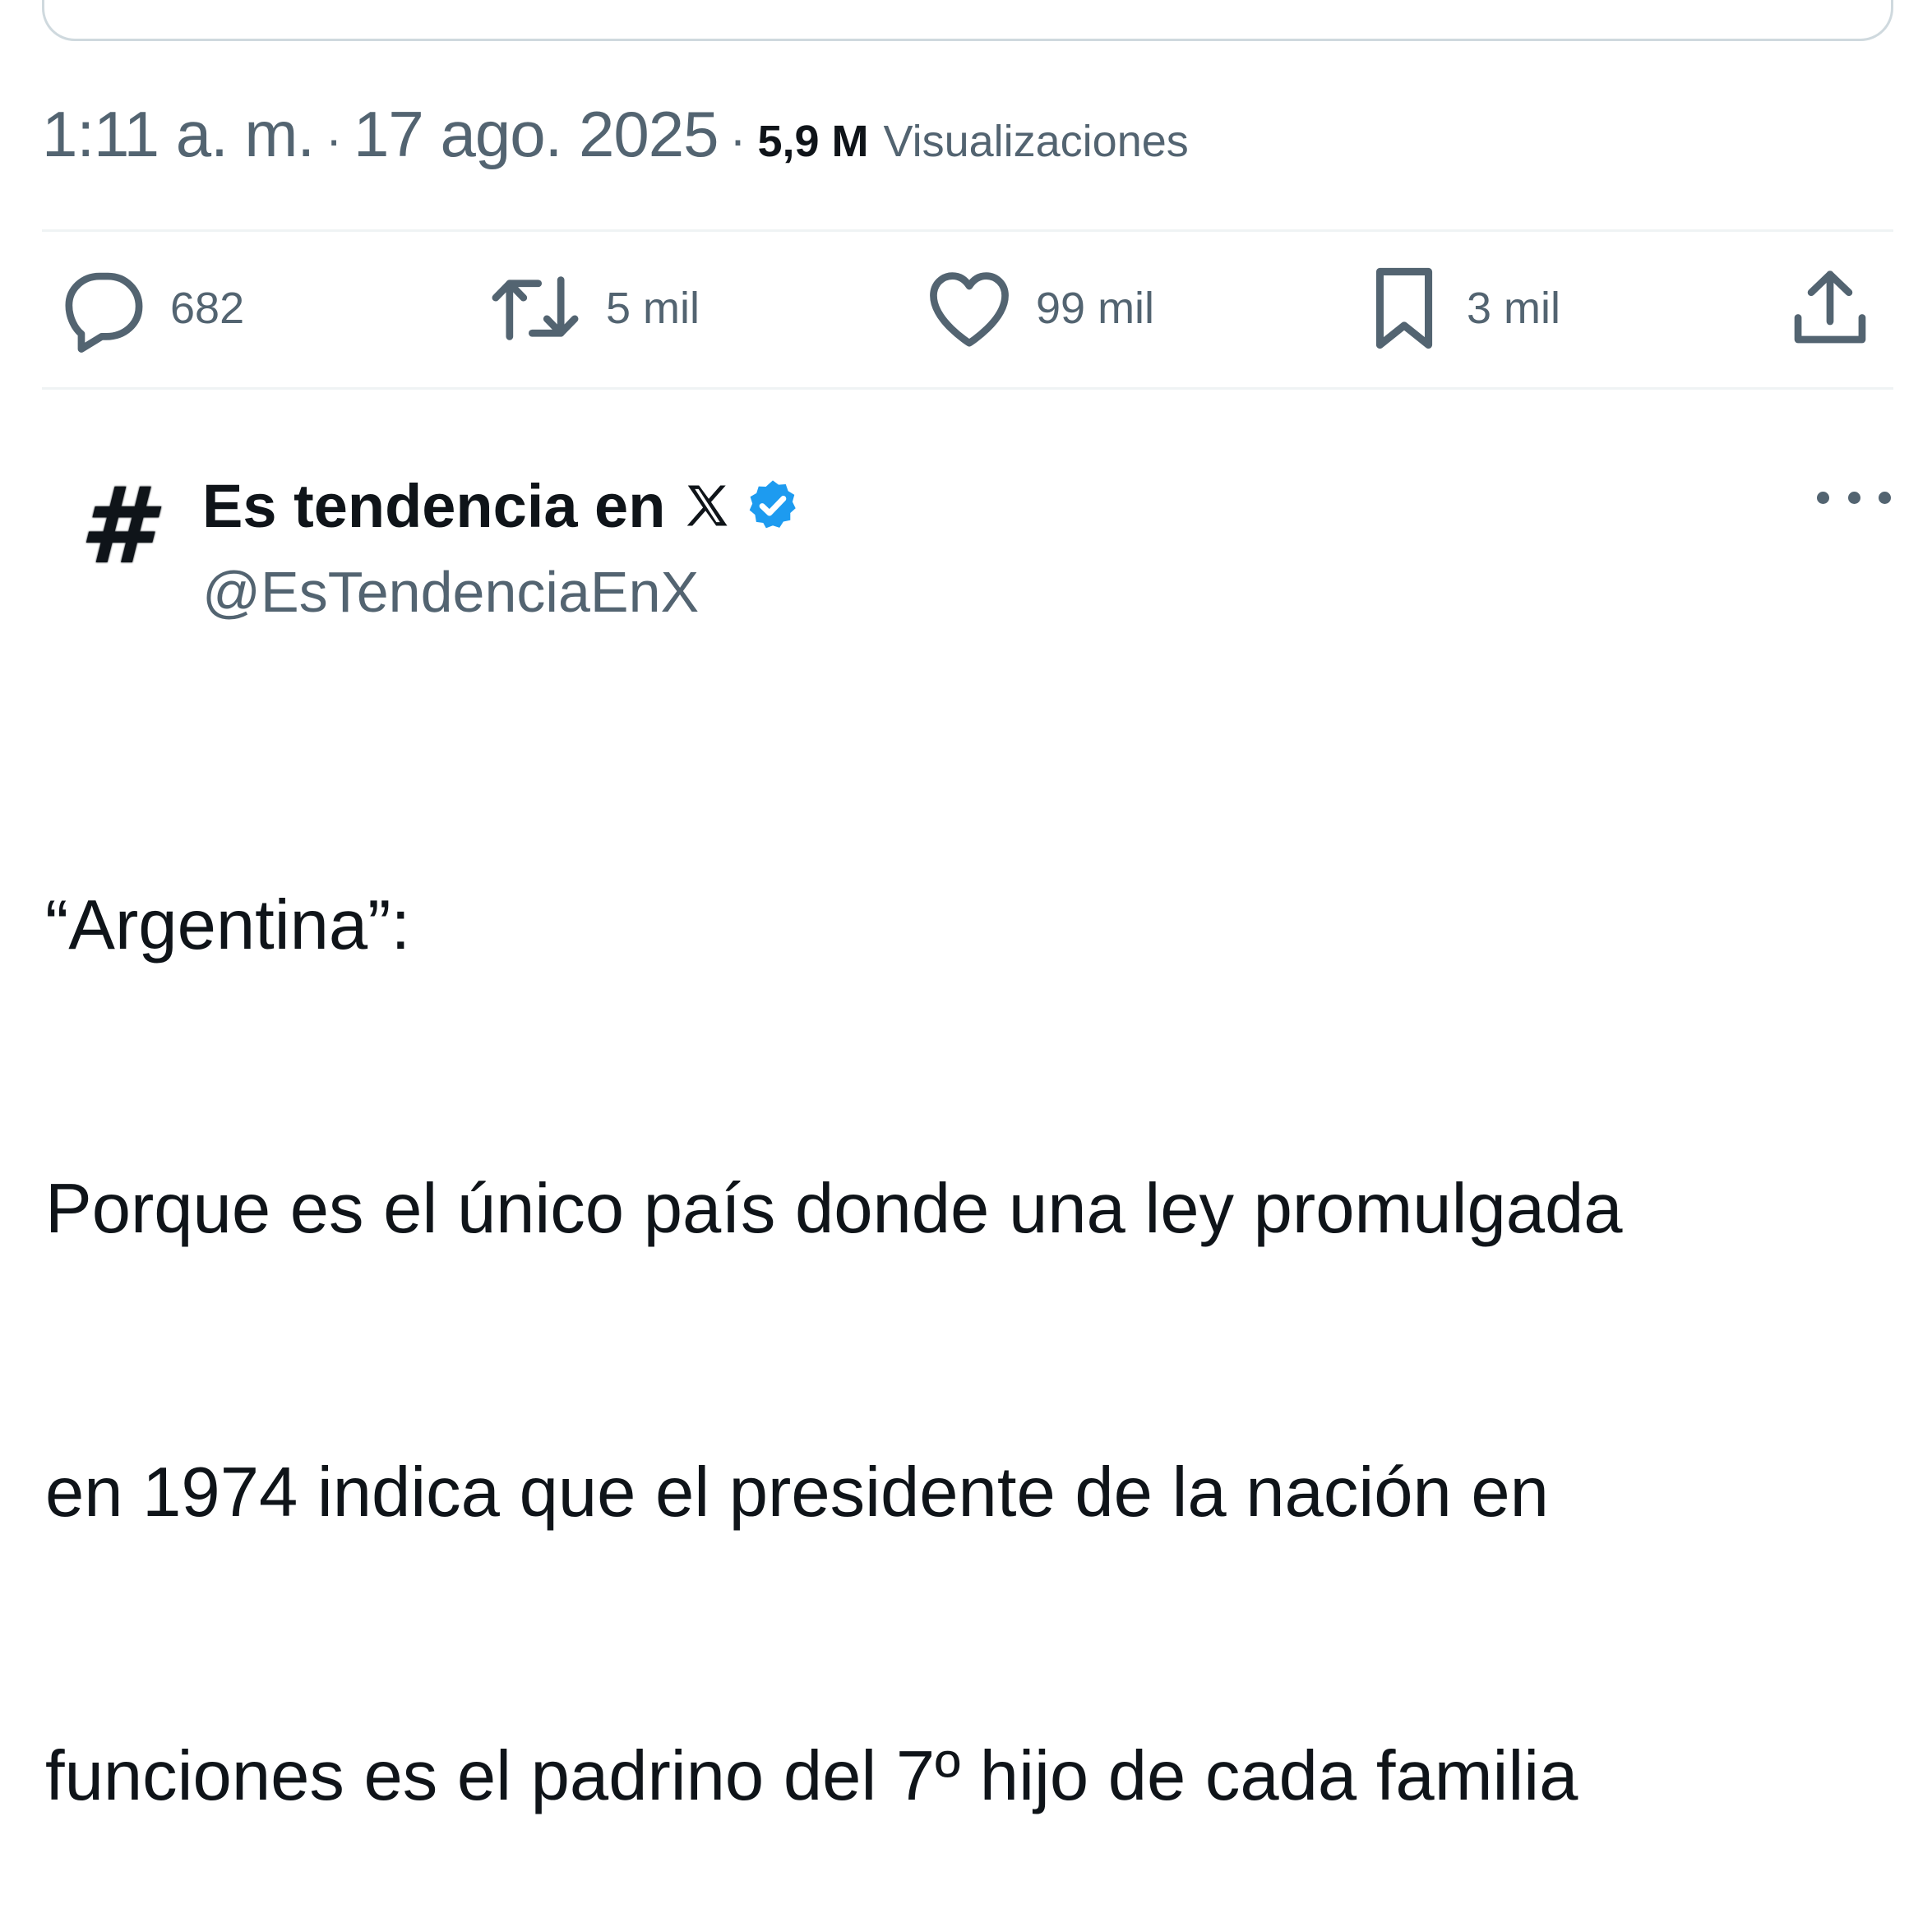 The height and width of the screenshot is (1918, 1932). I want to click on author-name-row: Es tendencia en, so click(502, 505).